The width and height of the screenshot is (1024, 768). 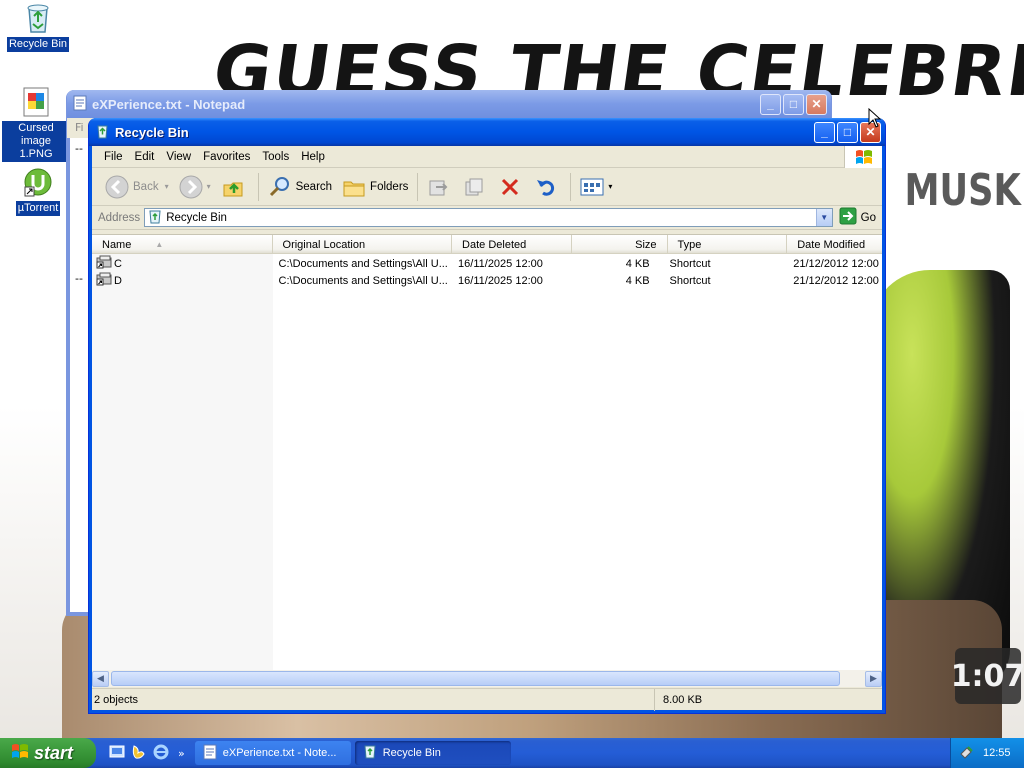 What do you see at coordinates (226, 157) in the screenshot?
I see `menu-favorites: Favorites` at bounding box center [226, 157].